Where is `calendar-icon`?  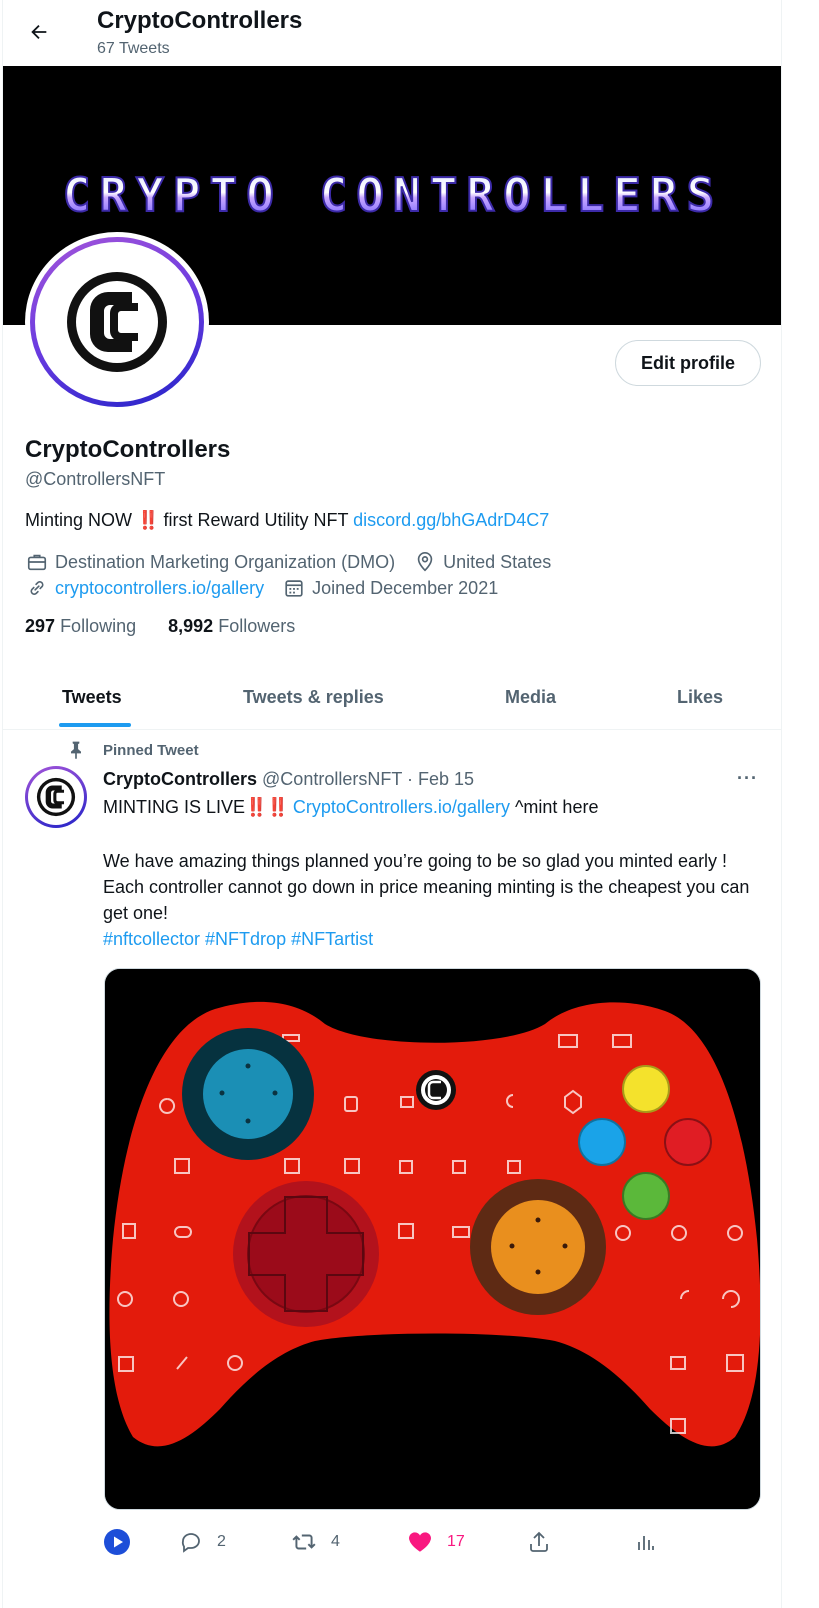
calendar-icon is located at coordinates (294, 588).